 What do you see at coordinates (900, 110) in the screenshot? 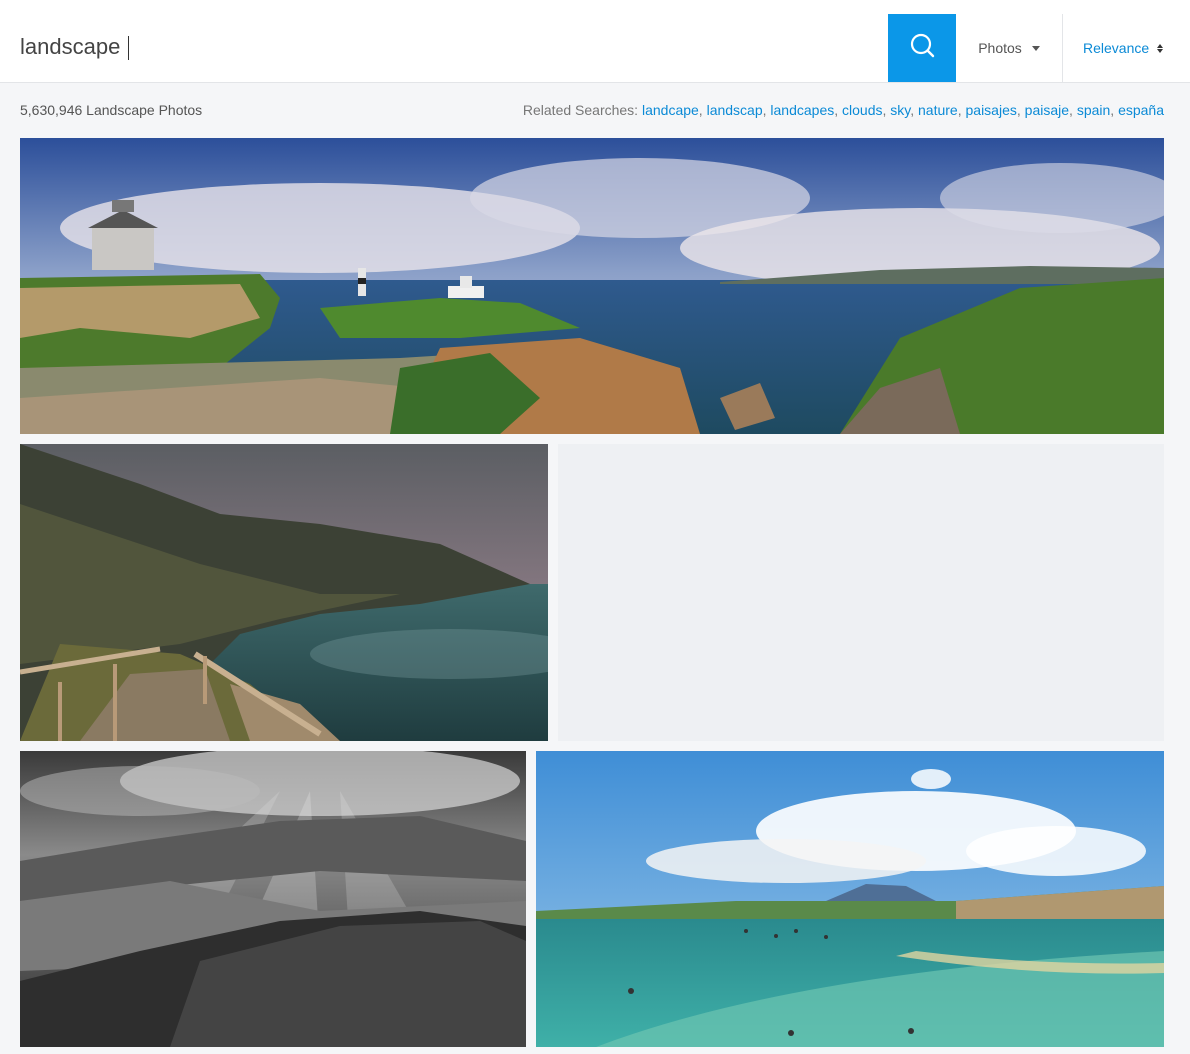
I see `related-link-sky: sky` at bounding box center [900, 110].